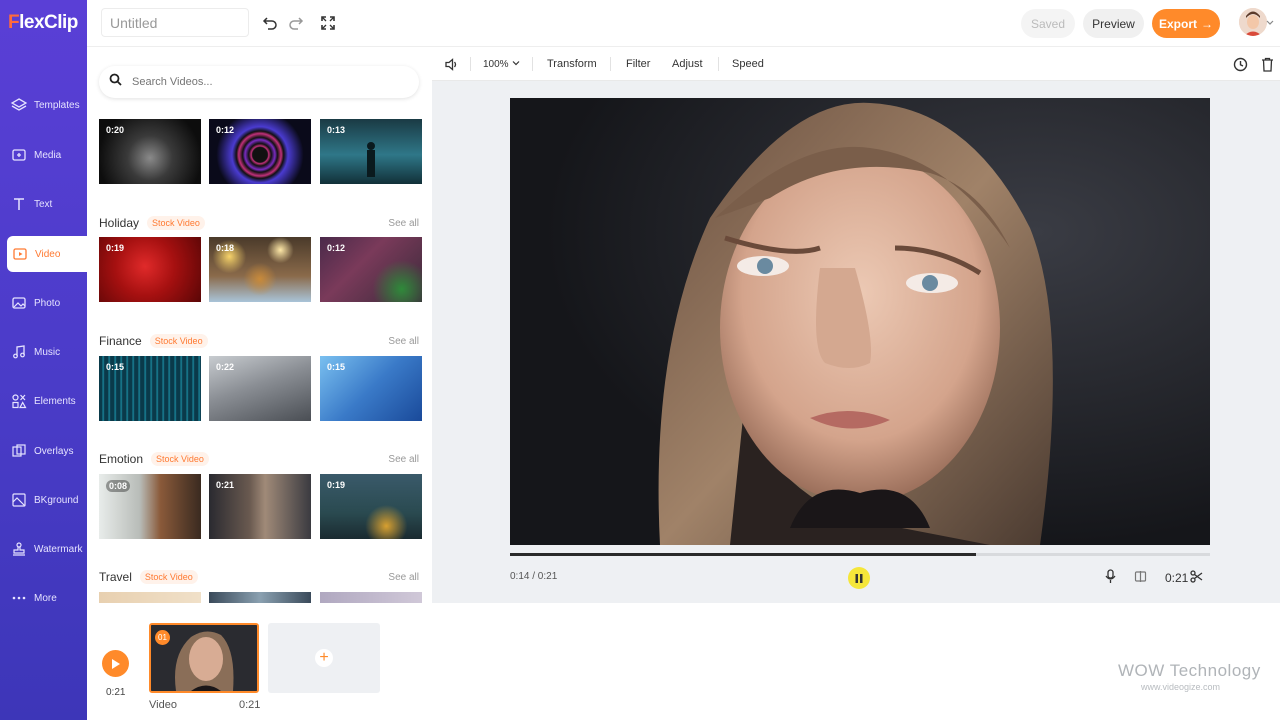  What do you see at coordinates (859, 578) in the screenshot?
I see `pause-button` at bounding box center [859, 578].